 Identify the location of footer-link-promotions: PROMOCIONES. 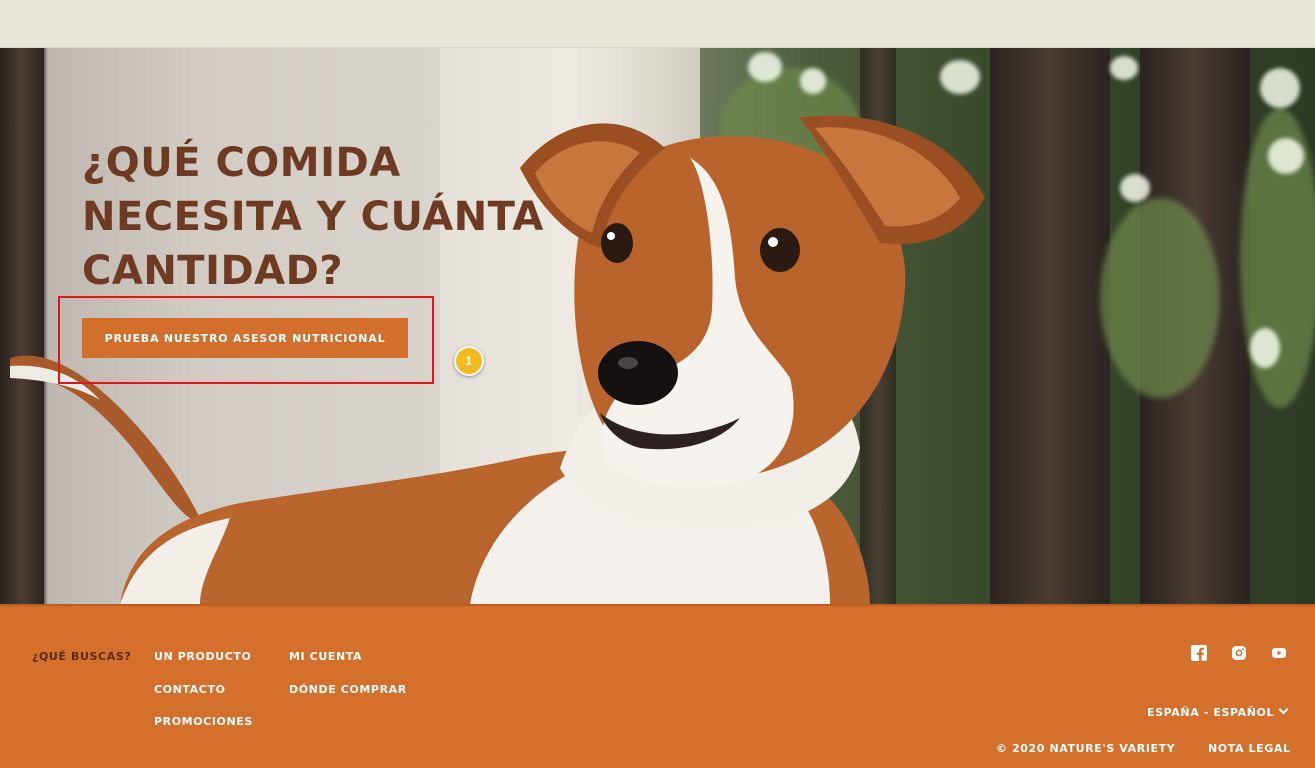
(203, 721).